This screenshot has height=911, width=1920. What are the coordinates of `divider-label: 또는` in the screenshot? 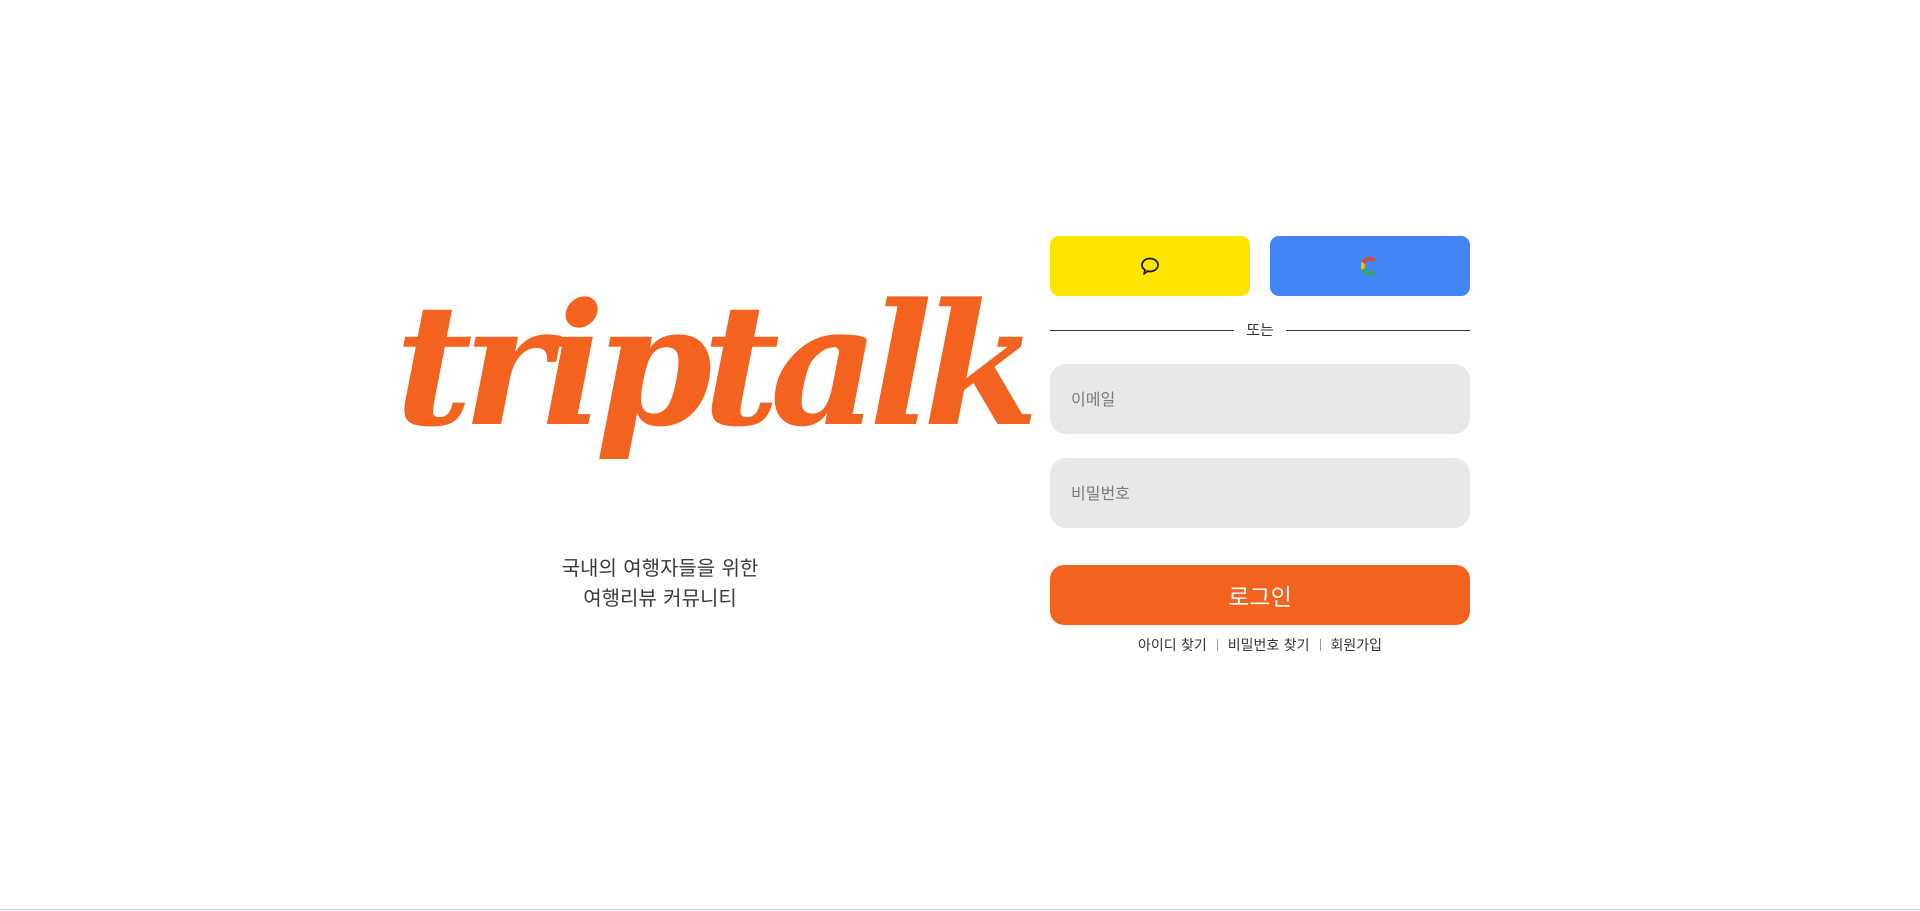 It's located at (1260, 330).